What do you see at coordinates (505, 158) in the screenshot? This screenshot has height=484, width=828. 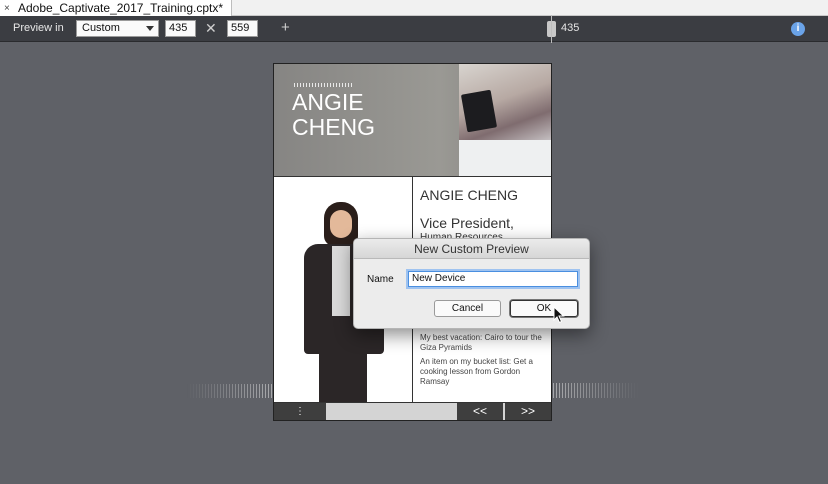 I see `table-image` at bounding box center [505, 158].